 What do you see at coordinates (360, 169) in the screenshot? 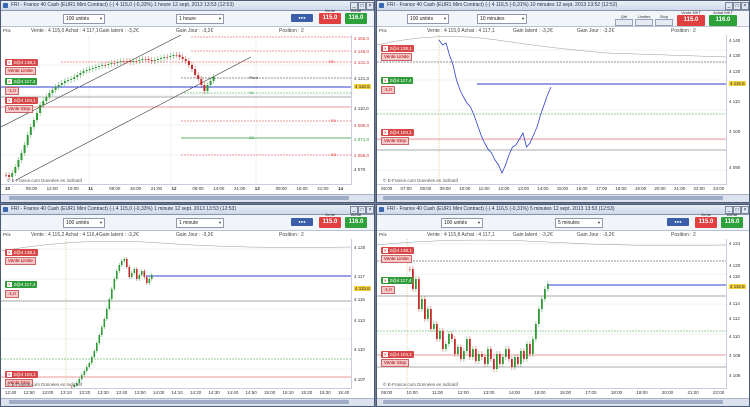
I see `y-tick: 4 070` at bounding box center [360, 169].